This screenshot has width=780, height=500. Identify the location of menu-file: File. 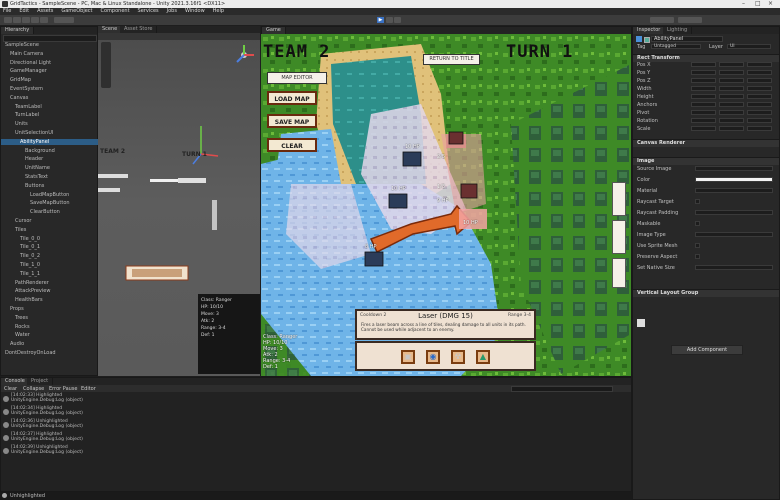
(7, 11).